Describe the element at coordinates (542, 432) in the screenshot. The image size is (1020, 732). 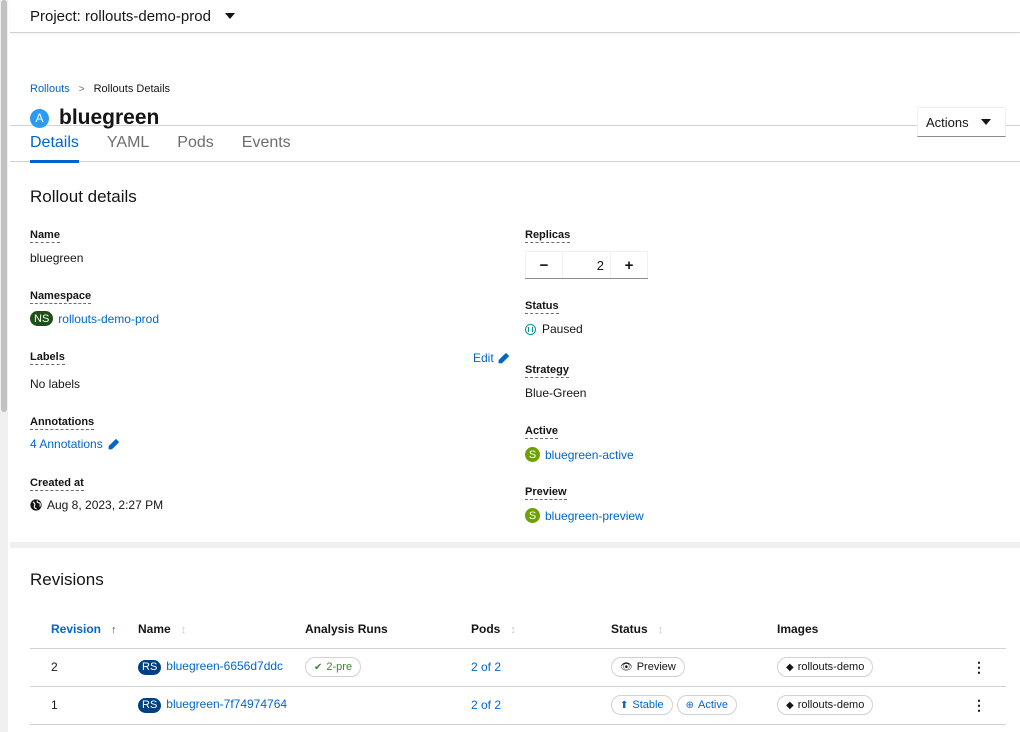
I see `active-term: Active` at that location.